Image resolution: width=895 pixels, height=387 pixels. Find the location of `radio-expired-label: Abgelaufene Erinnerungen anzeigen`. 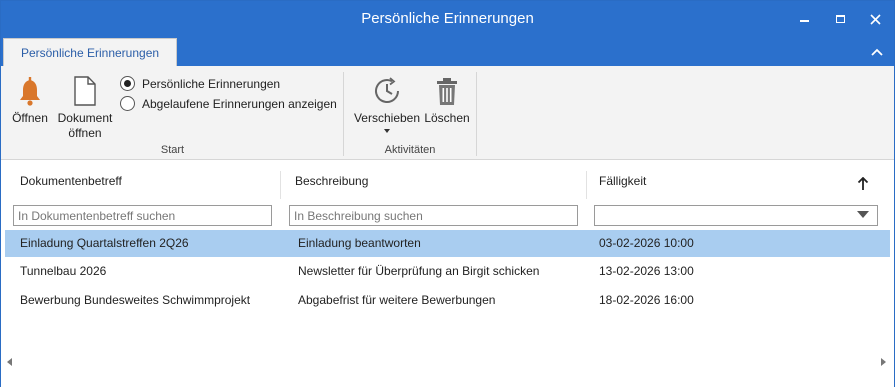

radio-expired-label: Abgelaufene Erinnerungen anzeigen is located at coordinates (239, 103).